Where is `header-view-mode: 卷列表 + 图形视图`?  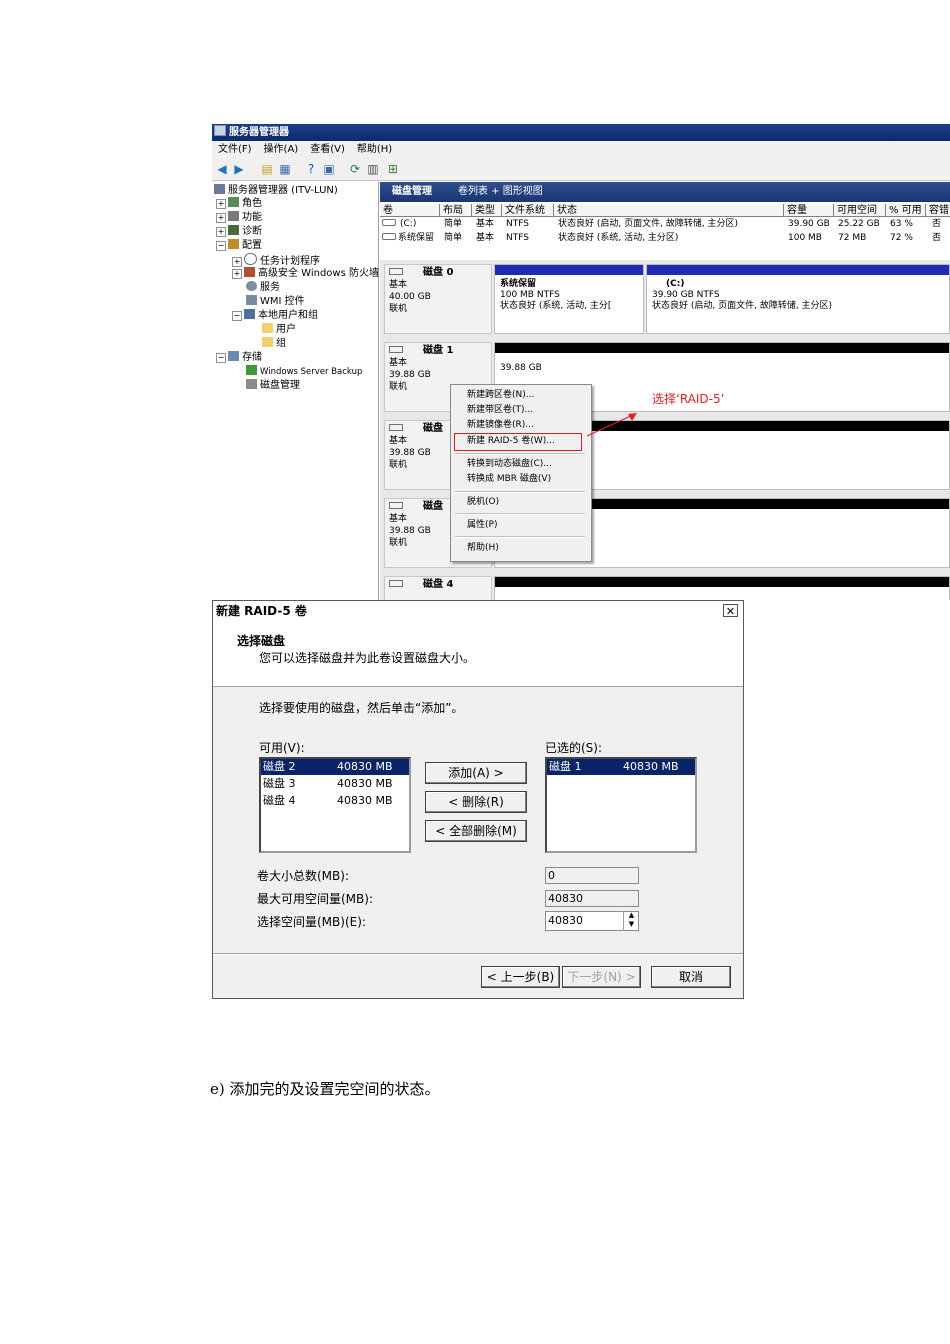
header-view-mode: 卷列表 + 图形视图 is located at coordinates (500, 191).